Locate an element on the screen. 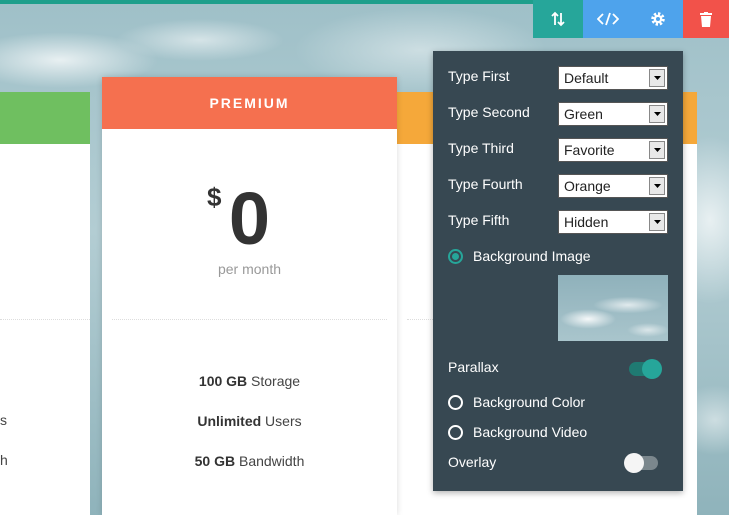  type-fourth-label: Type Fourth is located at coordinates (485, 184).